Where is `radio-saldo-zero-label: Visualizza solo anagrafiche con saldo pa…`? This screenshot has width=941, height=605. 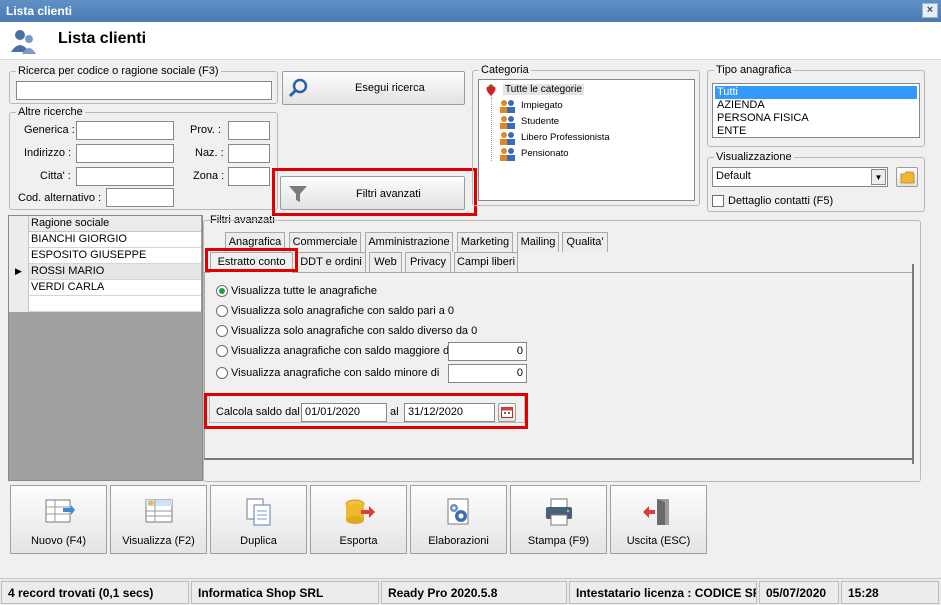 radio-saldo-zero-label: Visualizza solo anagrafiche con saldo pa… is located at coordinates (342, 311).